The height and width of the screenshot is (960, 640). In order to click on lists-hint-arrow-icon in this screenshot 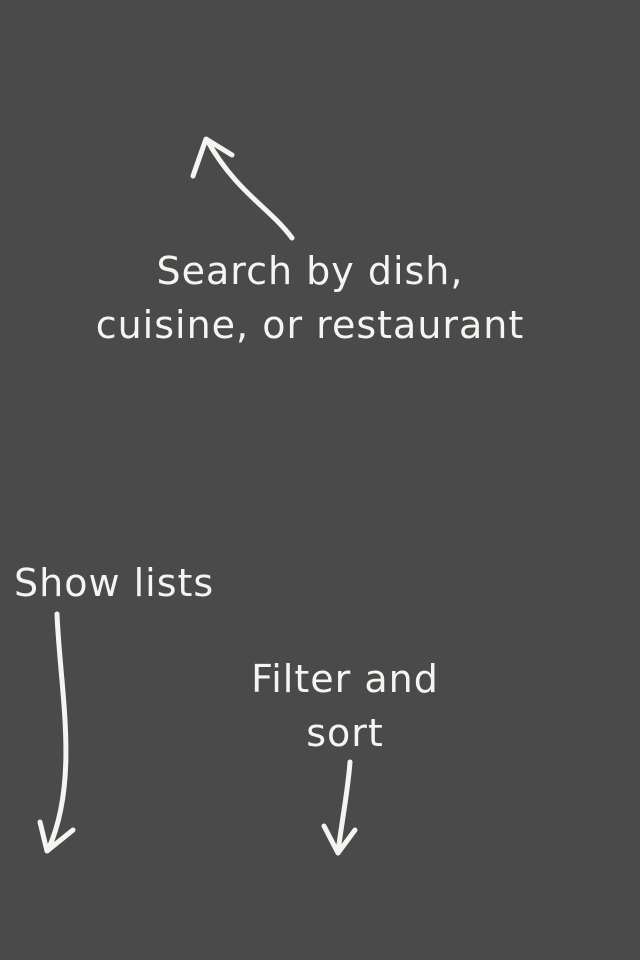, I will do `click(56, 732)`.